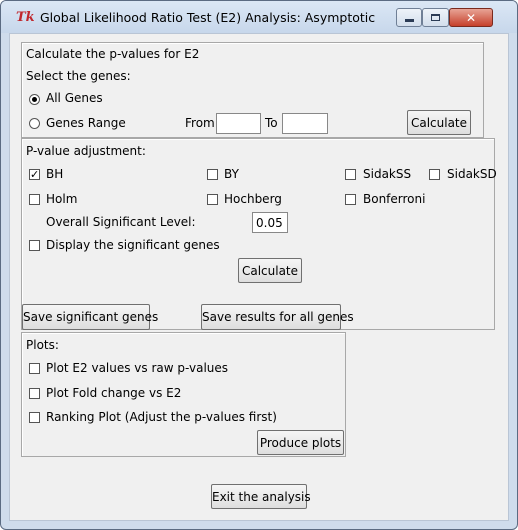 The image size is (518, 530). I want to click on genes-range-label: Genes Range, so click(86, 123).